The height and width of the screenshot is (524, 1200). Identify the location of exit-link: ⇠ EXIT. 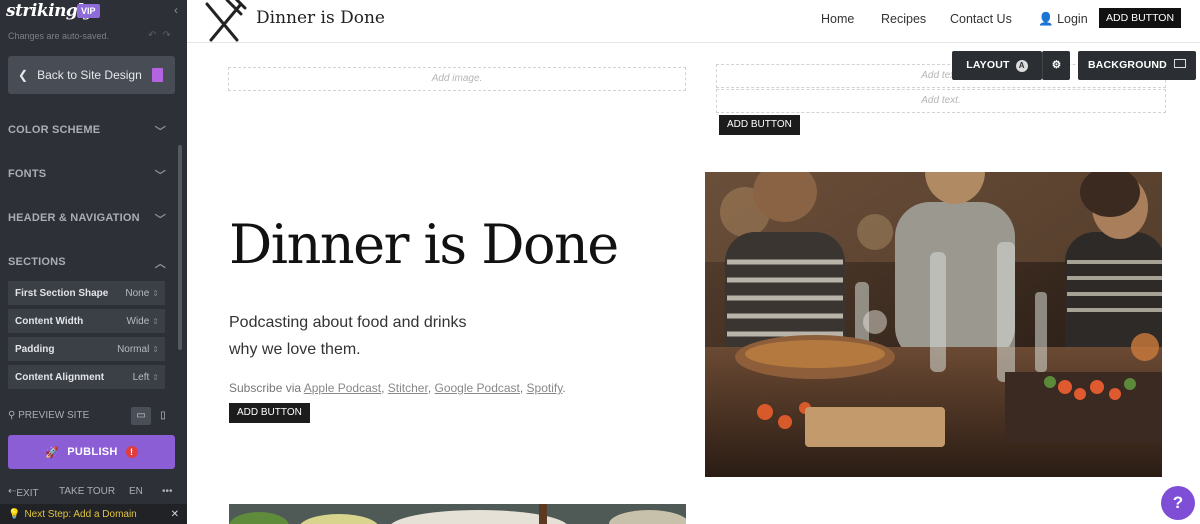
(23, 492).